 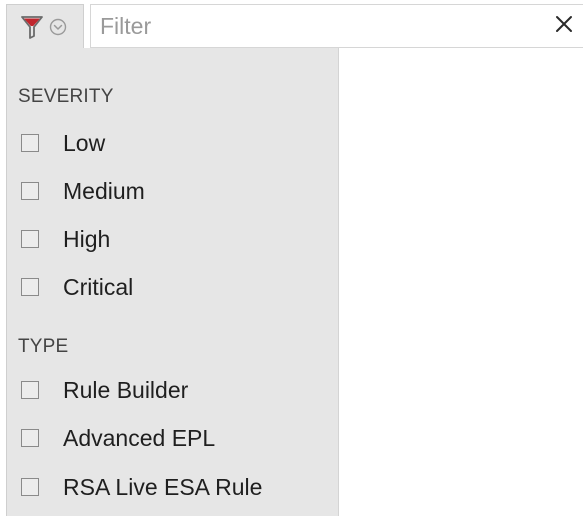 What do you see at coordinates (139, 437) in the screenshot?
I see `option-label: Advanced EPL` at bounding box center [139, 437].